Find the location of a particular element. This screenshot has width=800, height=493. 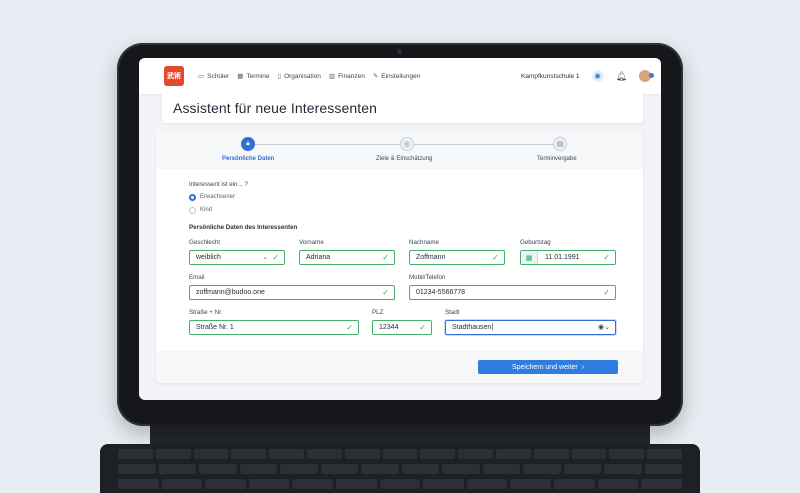

vorname-label: Vorname is located at coordinates (311, 242).